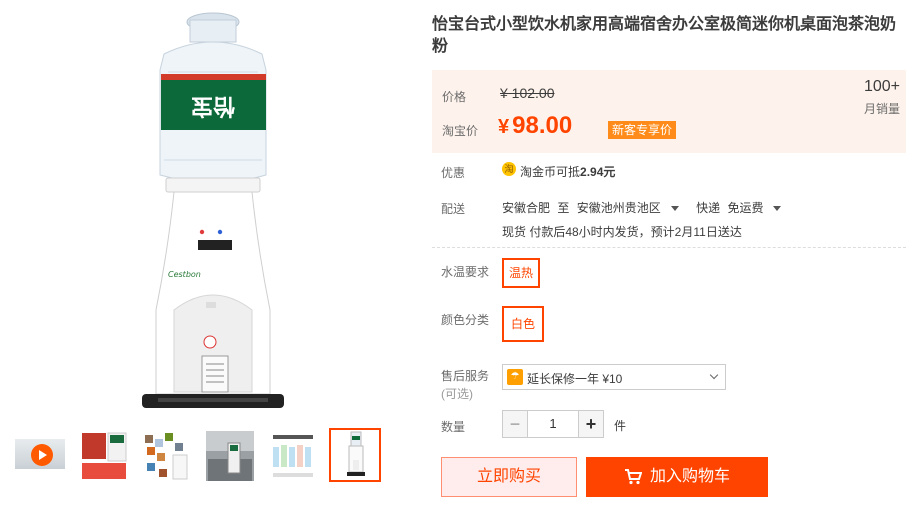 This screenshot has height=505, width=906. Describe the element at coordinates (664, 35) in the screenshot. I see `product-title: 怡宝台式小型饮水机家用高端宿舍办公室极简迷你机桌面泡茶泡奶粉` at that location.